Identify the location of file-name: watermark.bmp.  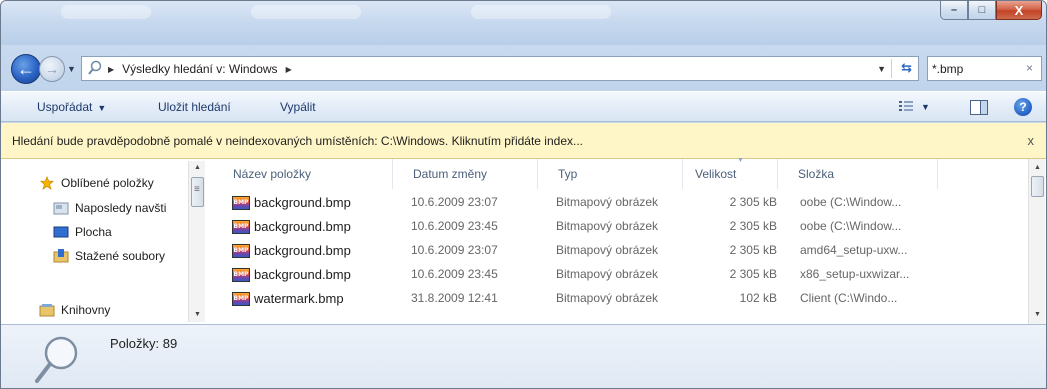
(299, 298).